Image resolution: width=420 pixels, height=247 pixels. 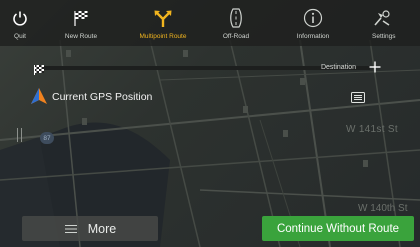 What do you see at coordinates (19, 135) in the screenshot?
I see `side-panel-handle` at bounding box center [19, 135].